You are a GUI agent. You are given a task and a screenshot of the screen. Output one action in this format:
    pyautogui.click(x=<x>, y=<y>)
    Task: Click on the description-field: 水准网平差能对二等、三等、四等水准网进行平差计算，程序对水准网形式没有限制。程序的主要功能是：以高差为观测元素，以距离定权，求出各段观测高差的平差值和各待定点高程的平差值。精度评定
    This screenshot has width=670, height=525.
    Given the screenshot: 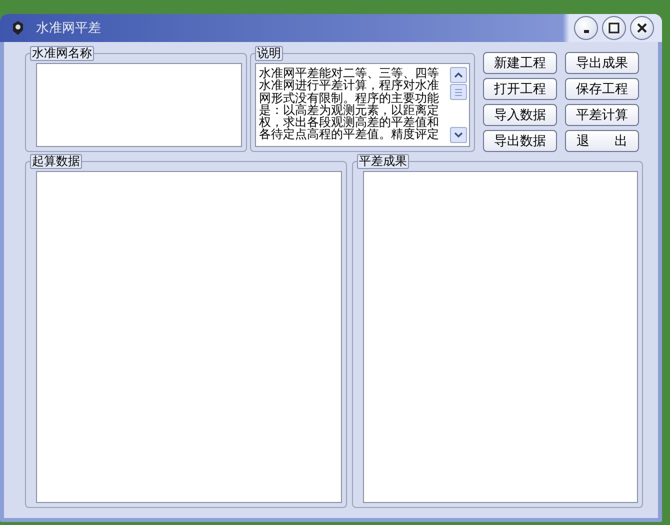 What is the action you would take?
    pyautogui.click(x=362, y=105)
    